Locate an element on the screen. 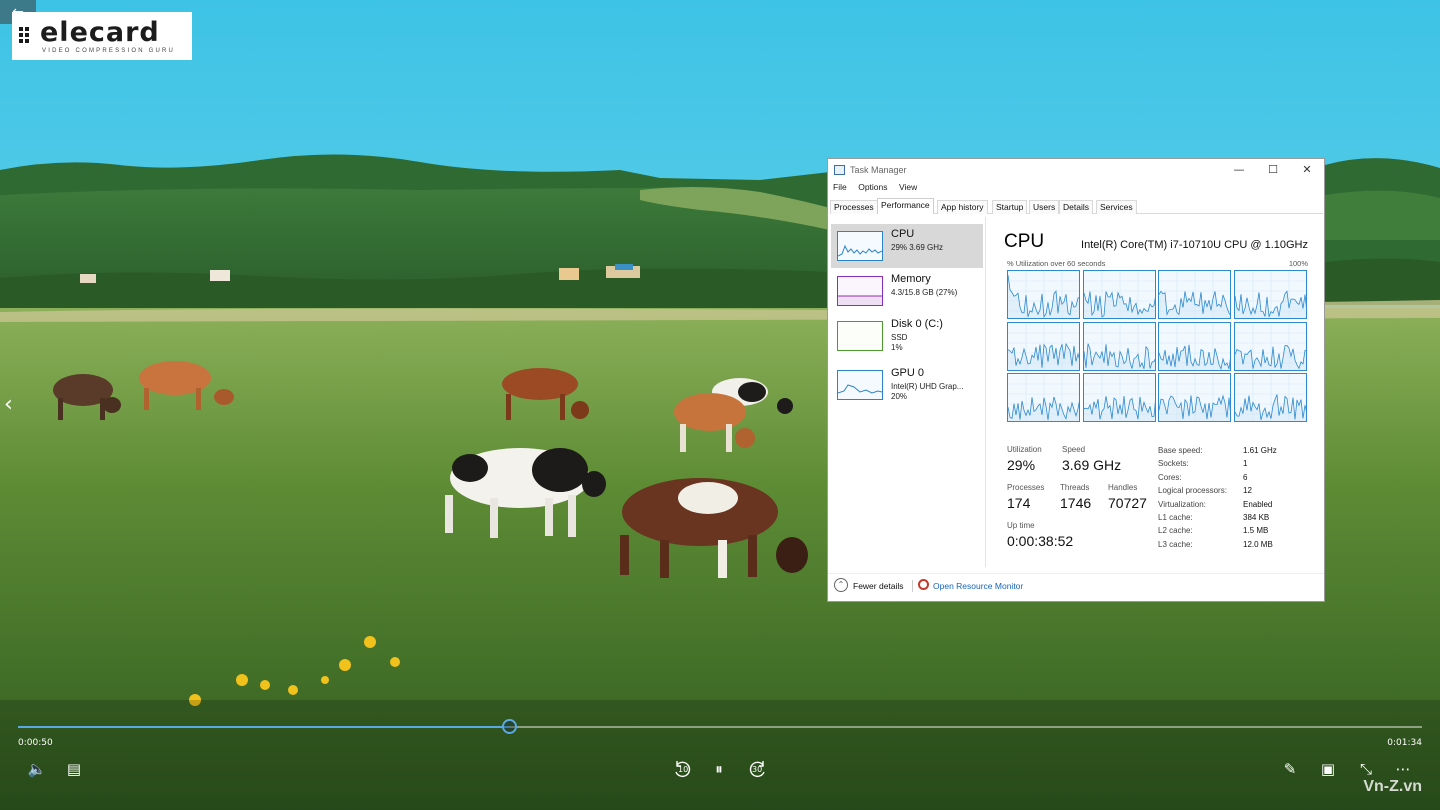  elapsed-time: 0:00:50 is located at coordinates (35, 743).